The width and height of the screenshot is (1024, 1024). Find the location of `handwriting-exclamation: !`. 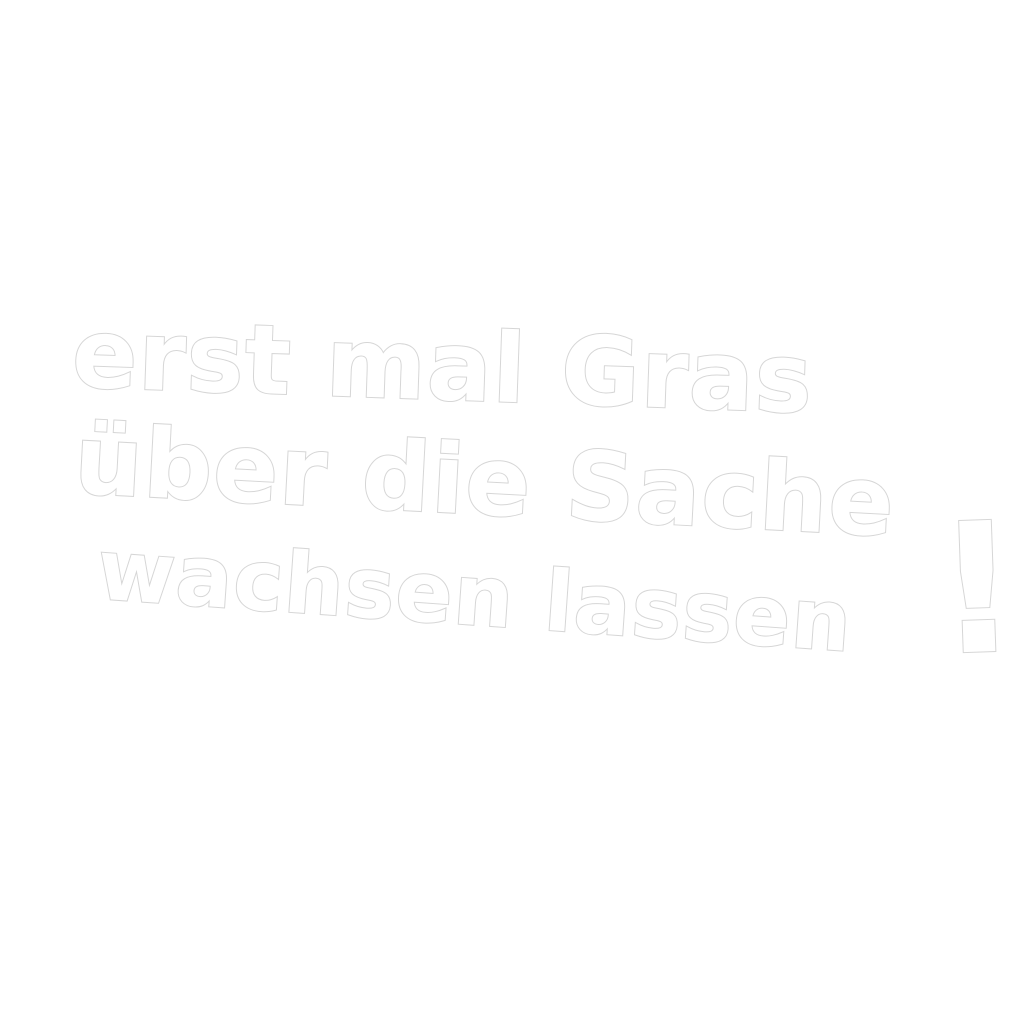

handwriting-exclamation: ! is located at coordinates (978, 590).